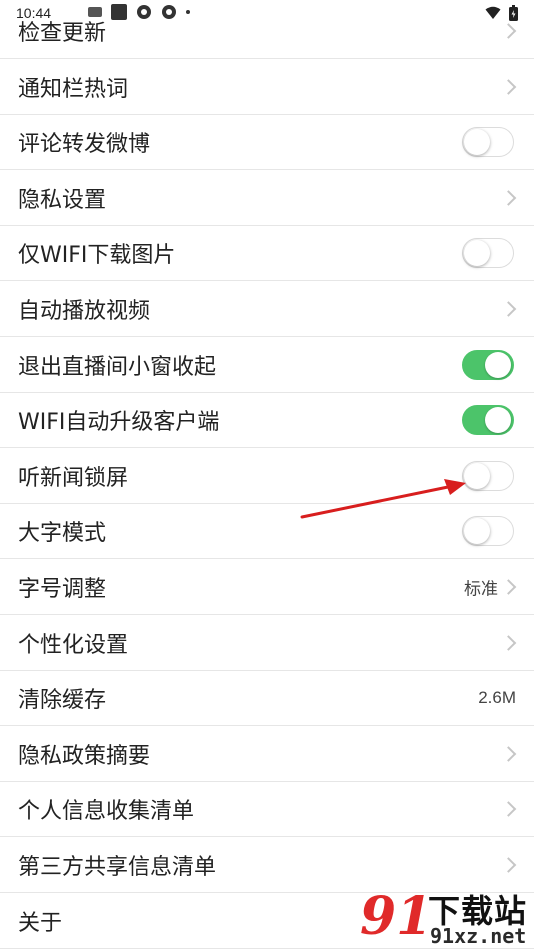 The height and width of the screenshot is (950, 534). What do you see at coordinates (267, 643) in the screenshot?
I see `settings-row: 个性化设置` at bounding box center [267, 643].